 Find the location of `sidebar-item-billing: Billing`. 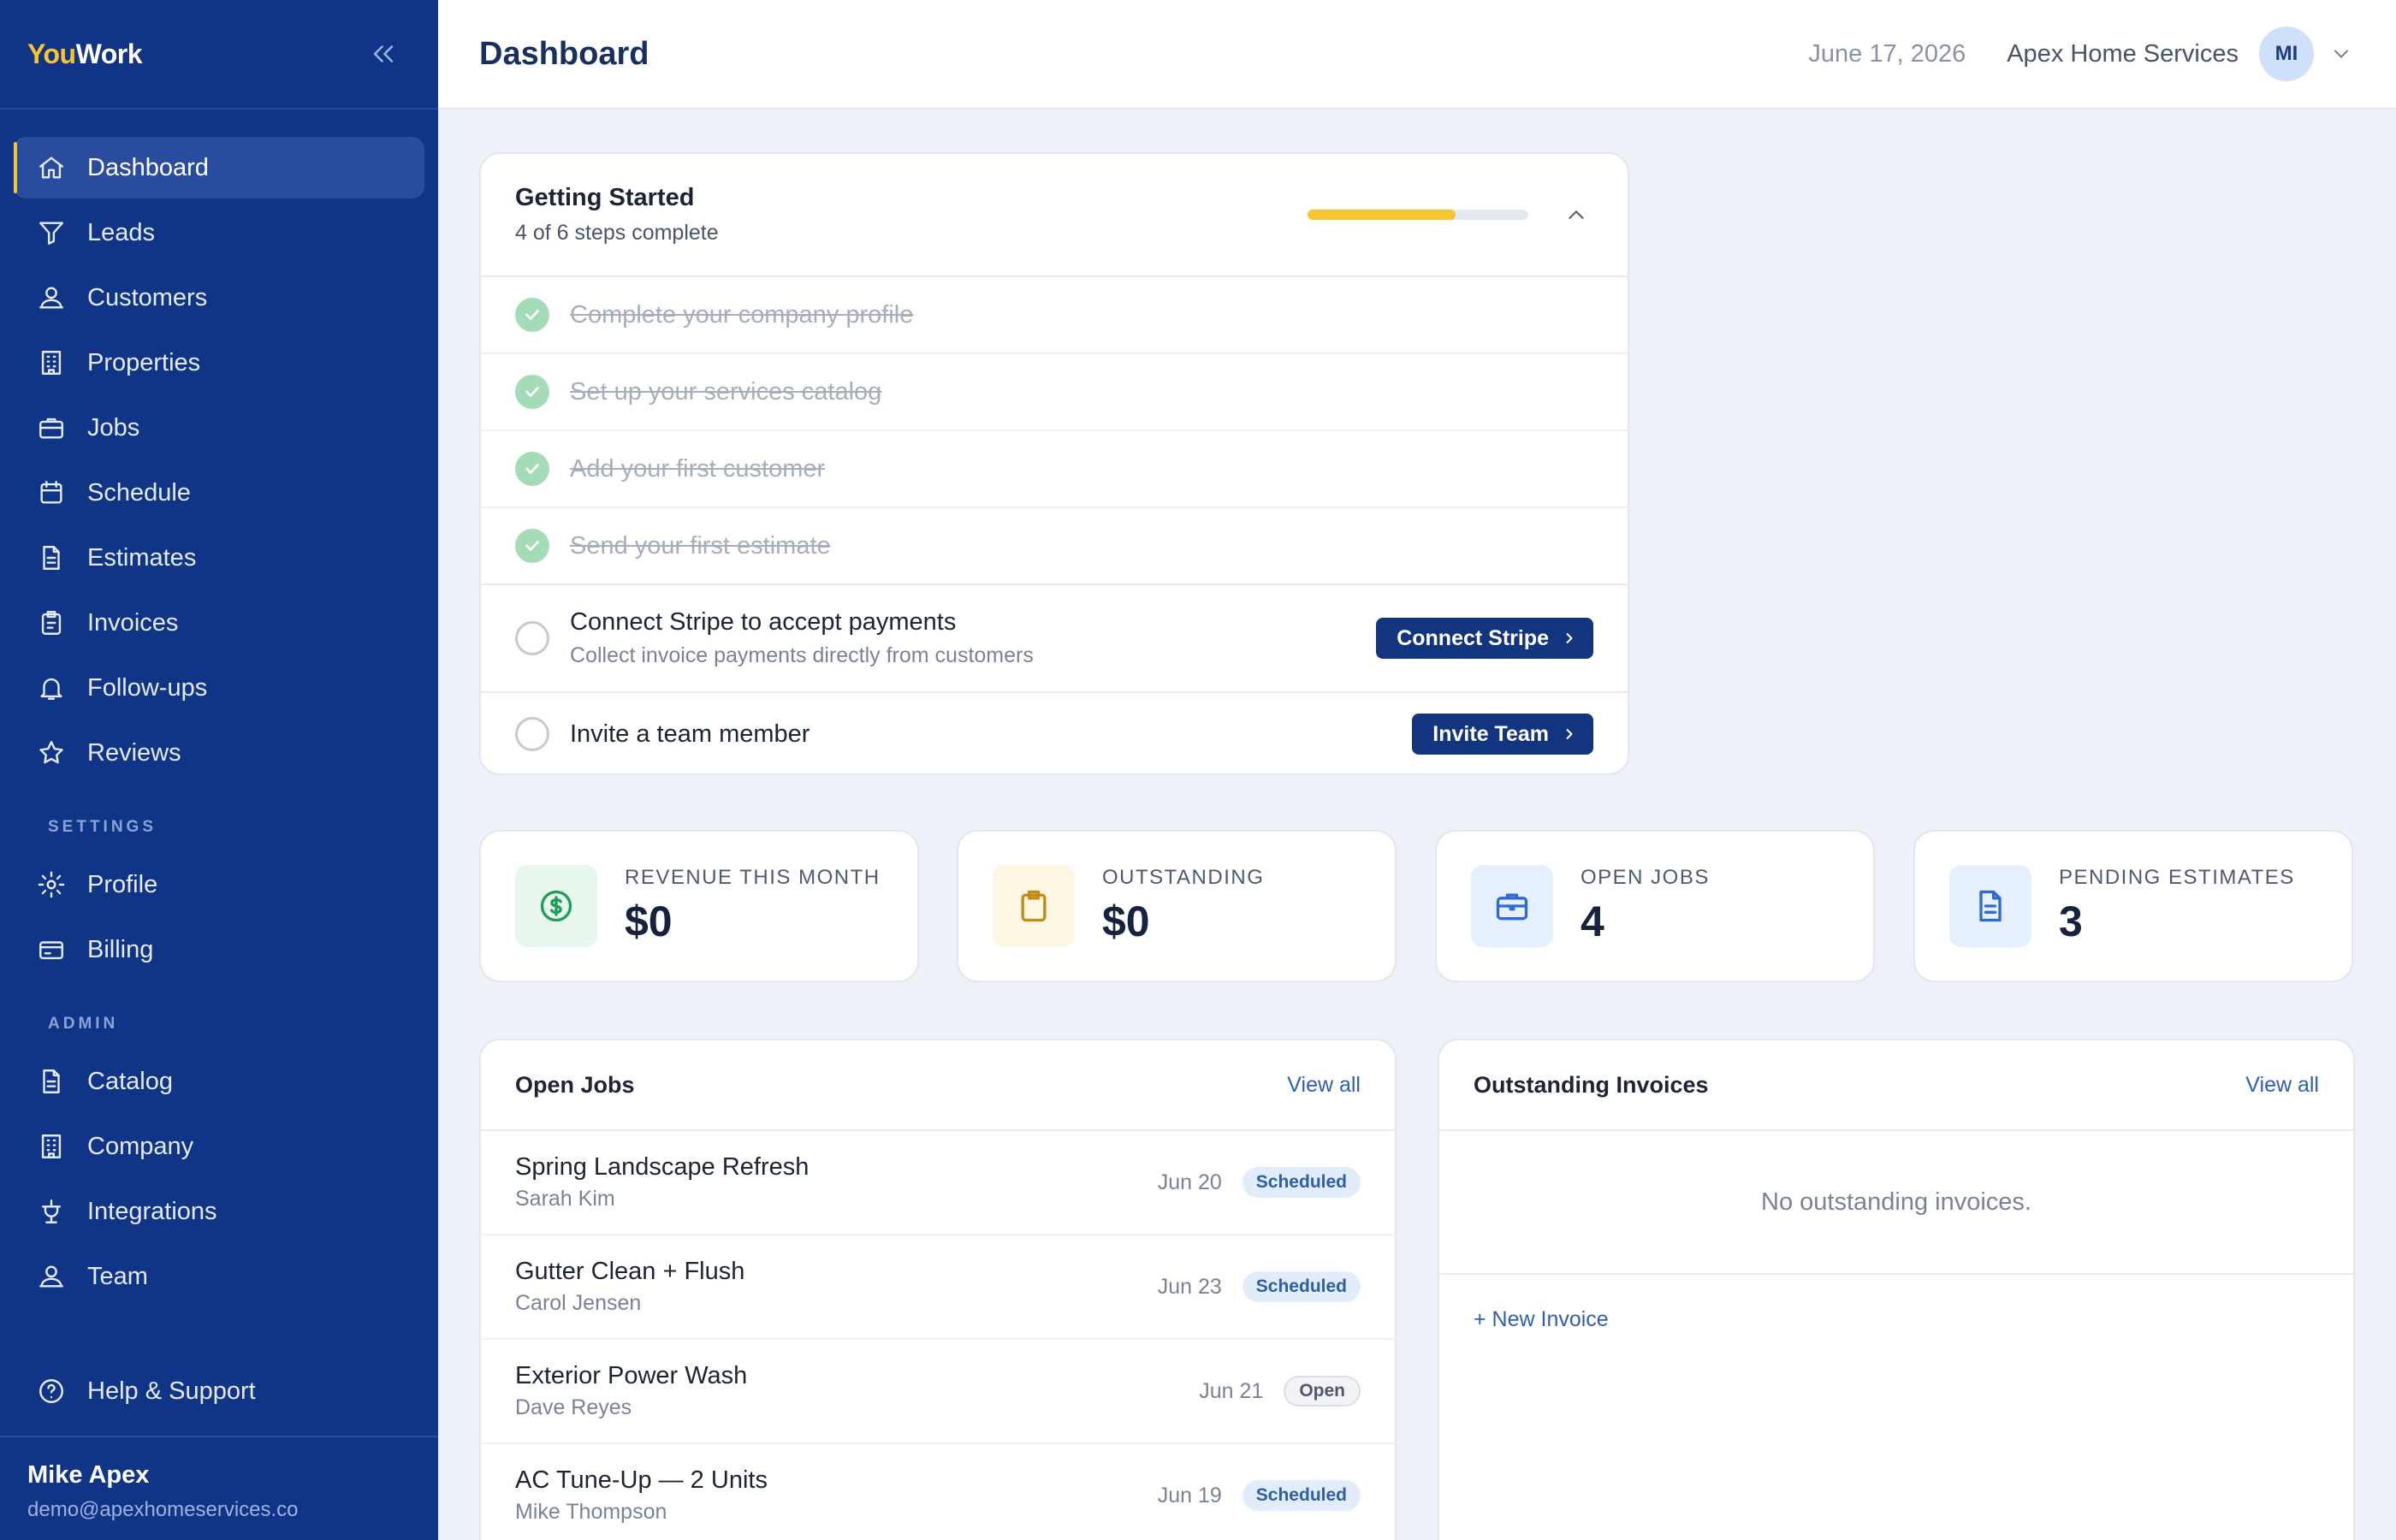

sidebar-item-billing: Billing is located at coordinates (219, 949).